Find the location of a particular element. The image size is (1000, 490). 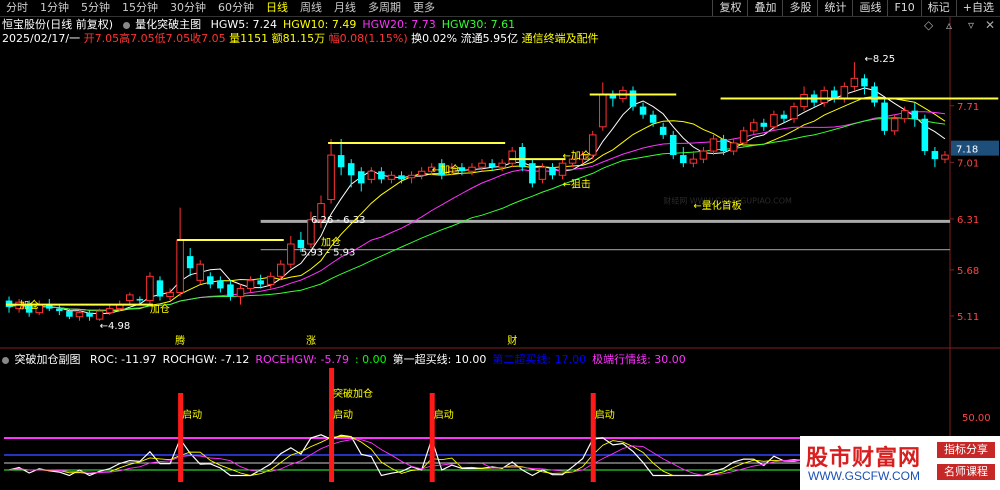

annotation-label: ←量化首板 is located at coordinates (717, 205).